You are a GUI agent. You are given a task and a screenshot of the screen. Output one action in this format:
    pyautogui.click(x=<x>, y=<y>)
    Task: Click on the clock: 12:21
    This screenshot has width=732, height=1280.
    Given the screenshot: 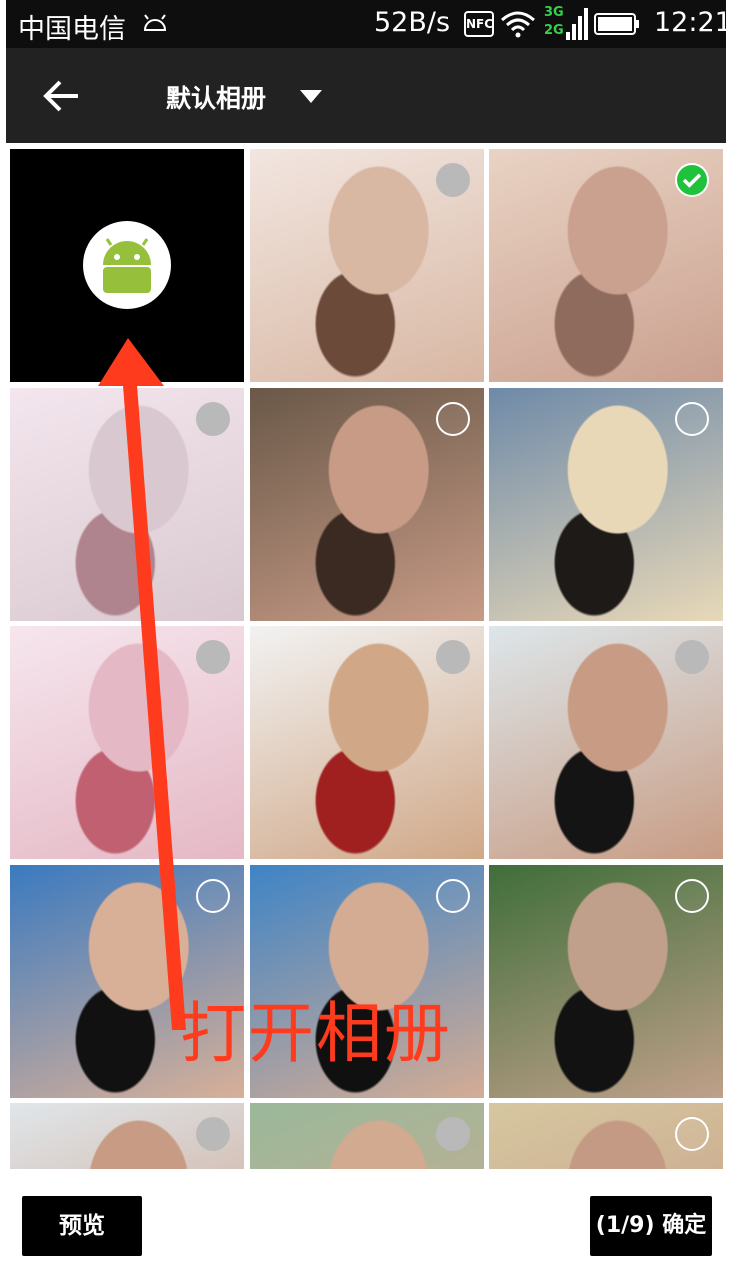 What is the action you would take?
    pyautogui.click(x=693, y=22)
    